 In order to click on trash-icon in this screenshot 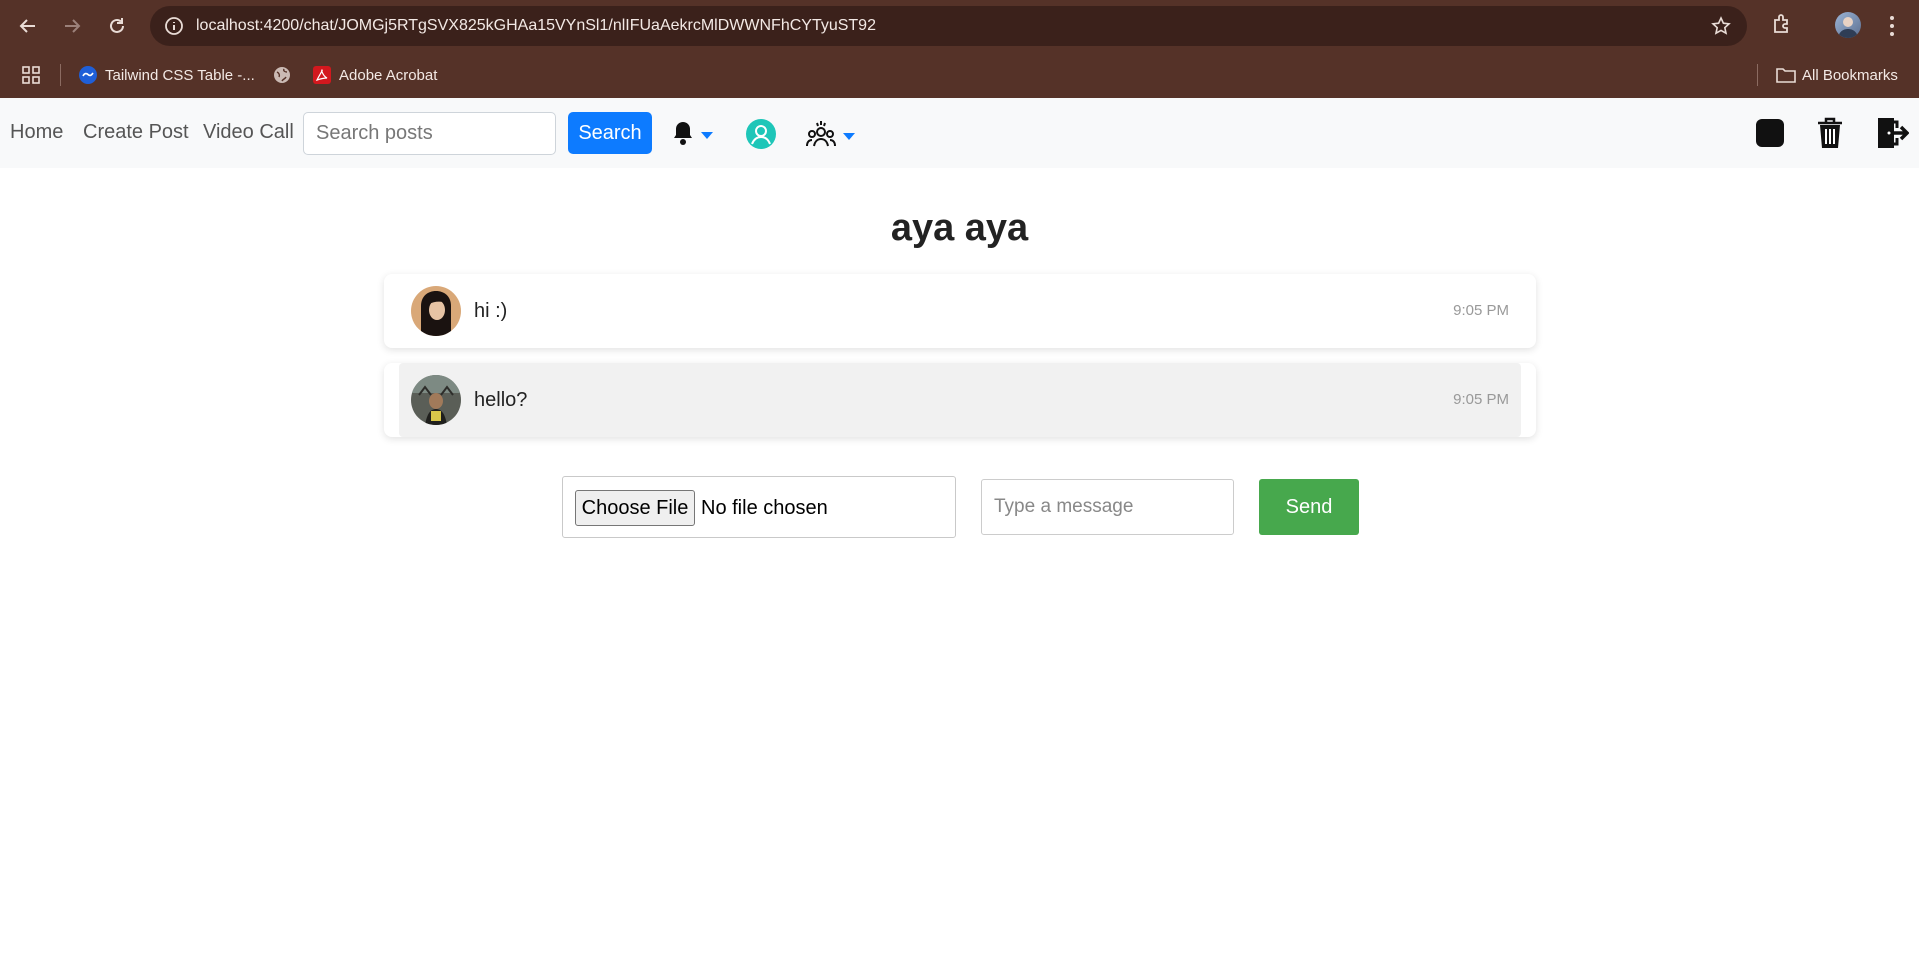, I will do `click(1830, 135)`.